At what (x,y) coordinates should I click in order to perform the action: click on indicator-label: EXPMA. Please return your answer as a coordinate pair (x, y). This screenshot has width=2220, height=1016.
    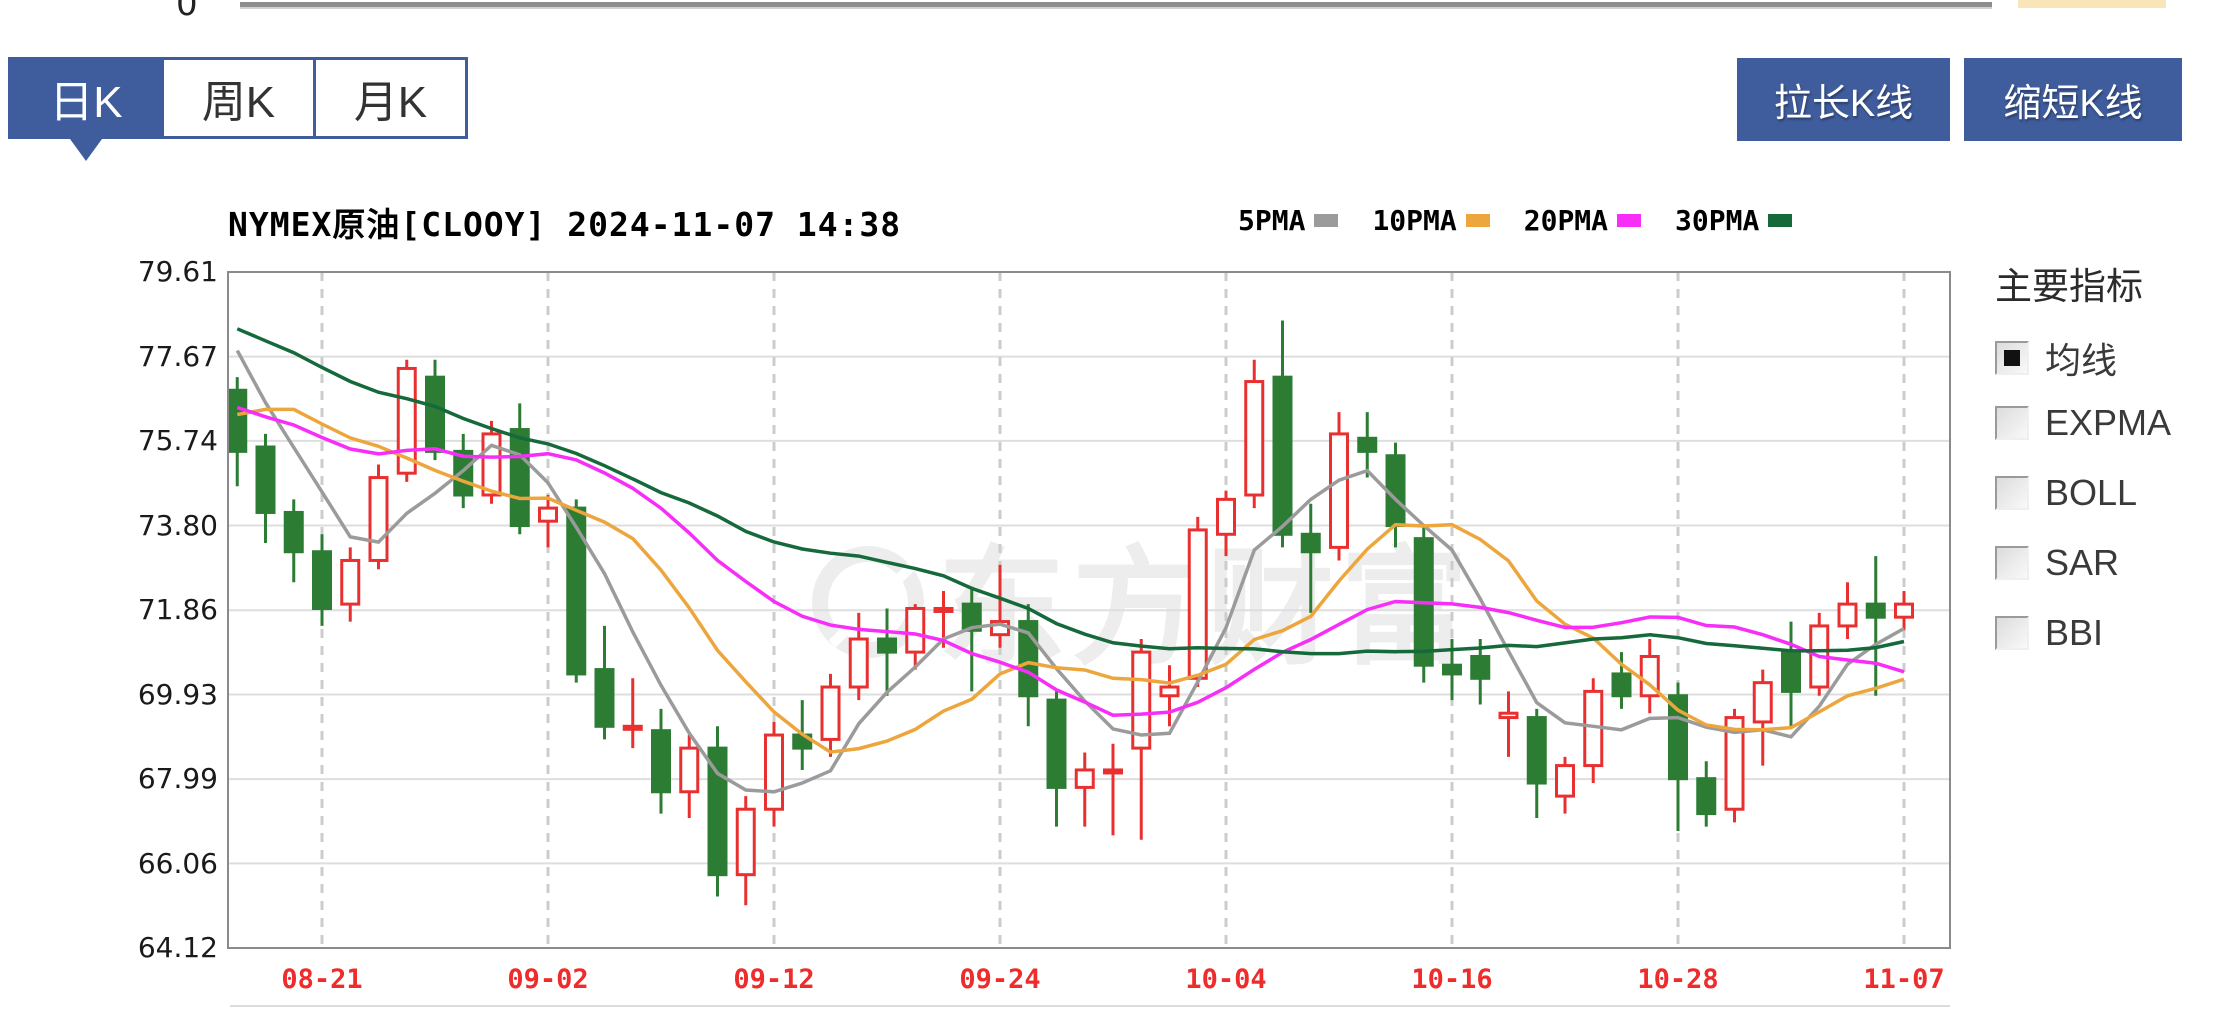
    Looking at the image, I should click on (2108, 422).